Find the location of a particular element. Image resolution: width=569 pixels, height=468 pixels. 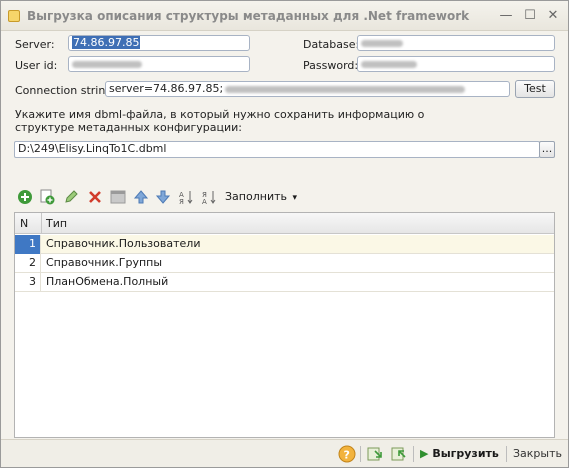

sort-descending-icon: ЯA is located at coordinates (209, 197).